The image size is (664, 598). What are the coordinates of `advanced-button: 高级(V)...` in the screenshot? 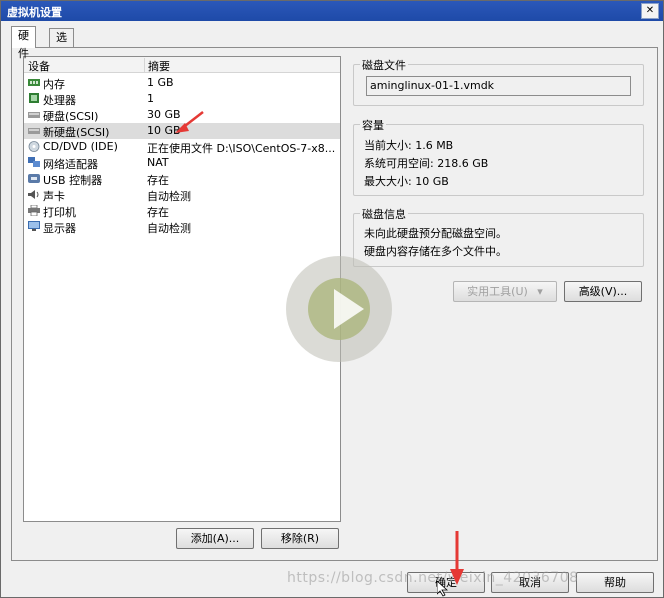 It's located at (603, 291).